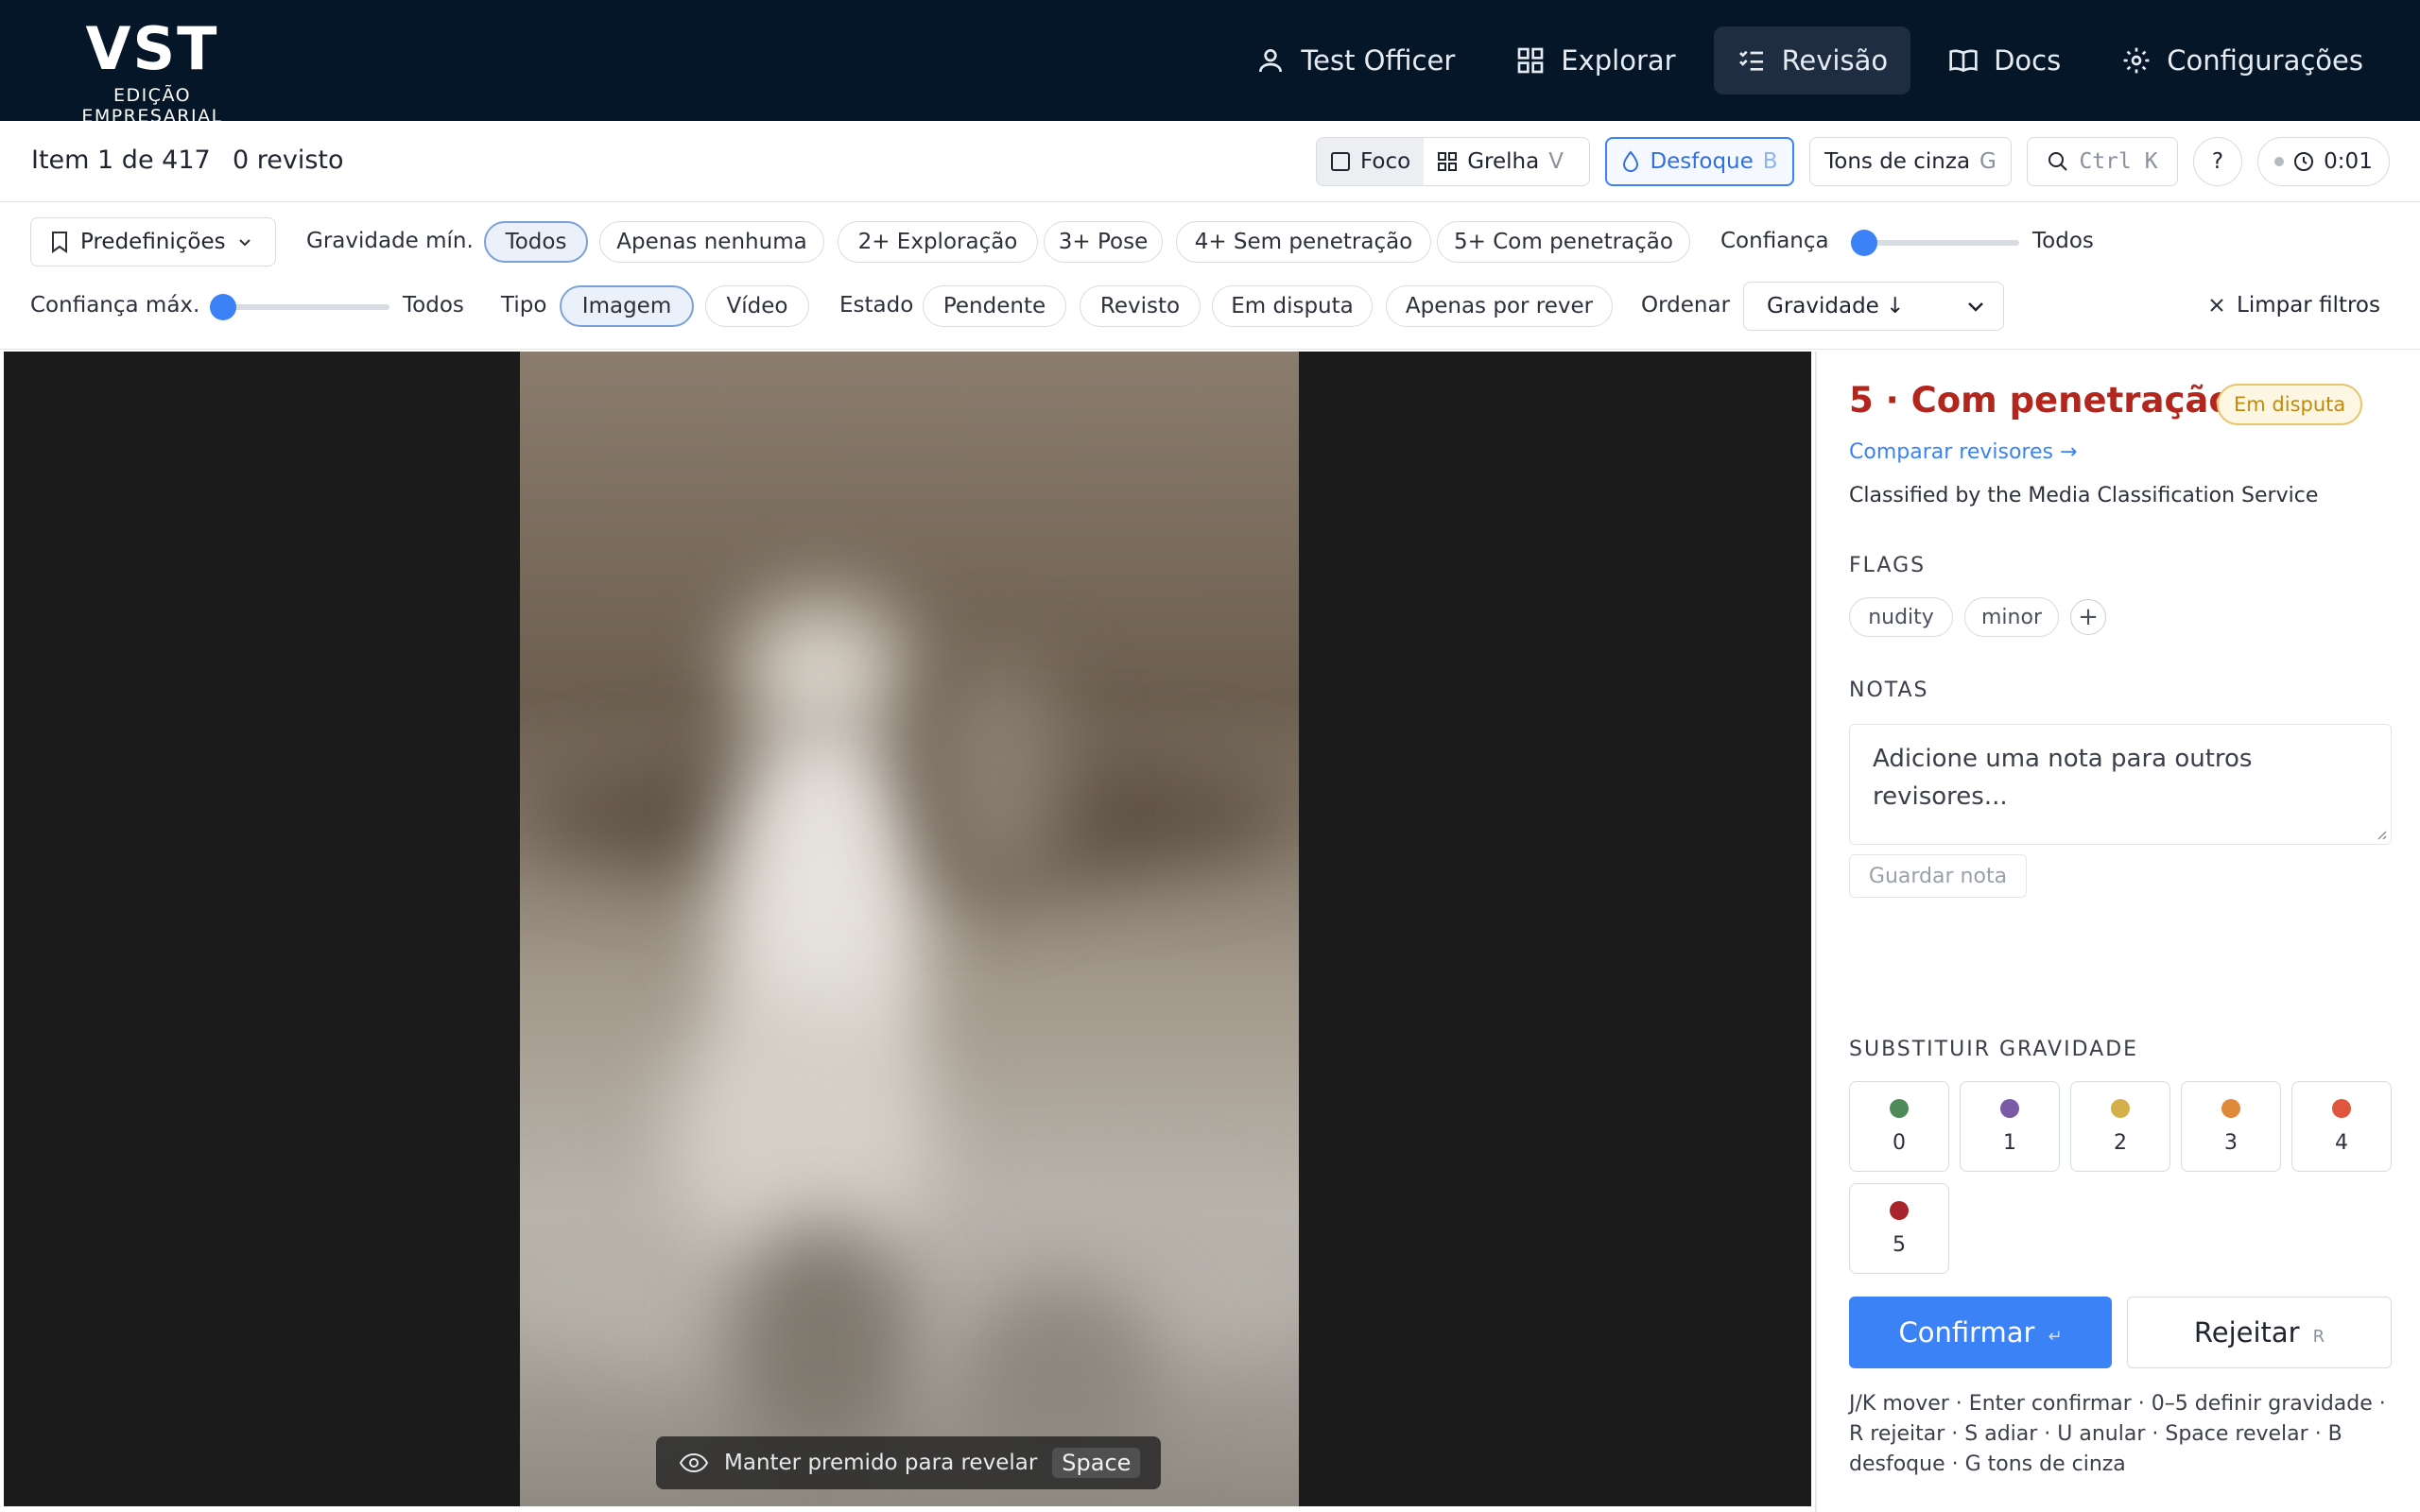 The image size is (2420, 1512). Describe the element at coordinates (2005, 60) in the screenshot. I see `nav-item-docs: Docs` at that location.